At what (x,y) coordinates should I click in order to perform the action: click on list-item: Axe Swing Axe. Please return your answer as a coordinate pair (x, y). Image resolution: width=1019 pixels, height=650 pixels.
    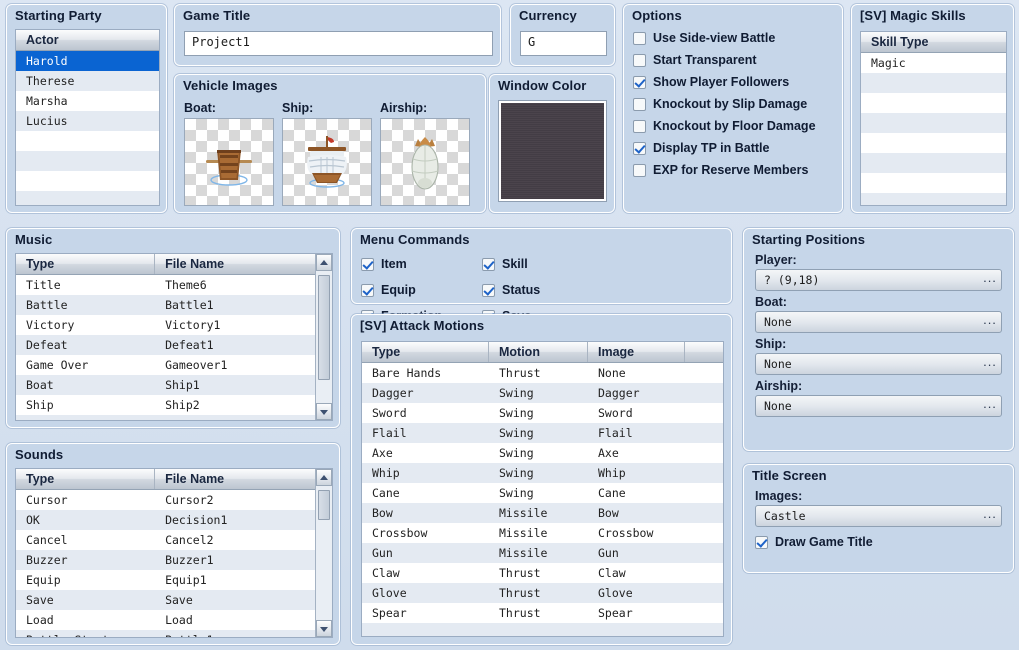
    Looking at the image, I should click on (542, 453).